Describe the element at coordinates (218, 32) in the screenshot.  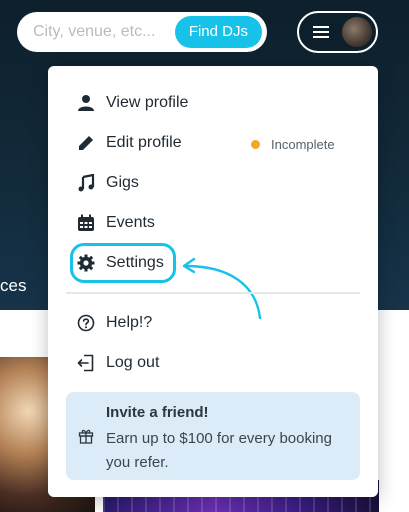
I see `find-djs-button: Find DJs` at that location.